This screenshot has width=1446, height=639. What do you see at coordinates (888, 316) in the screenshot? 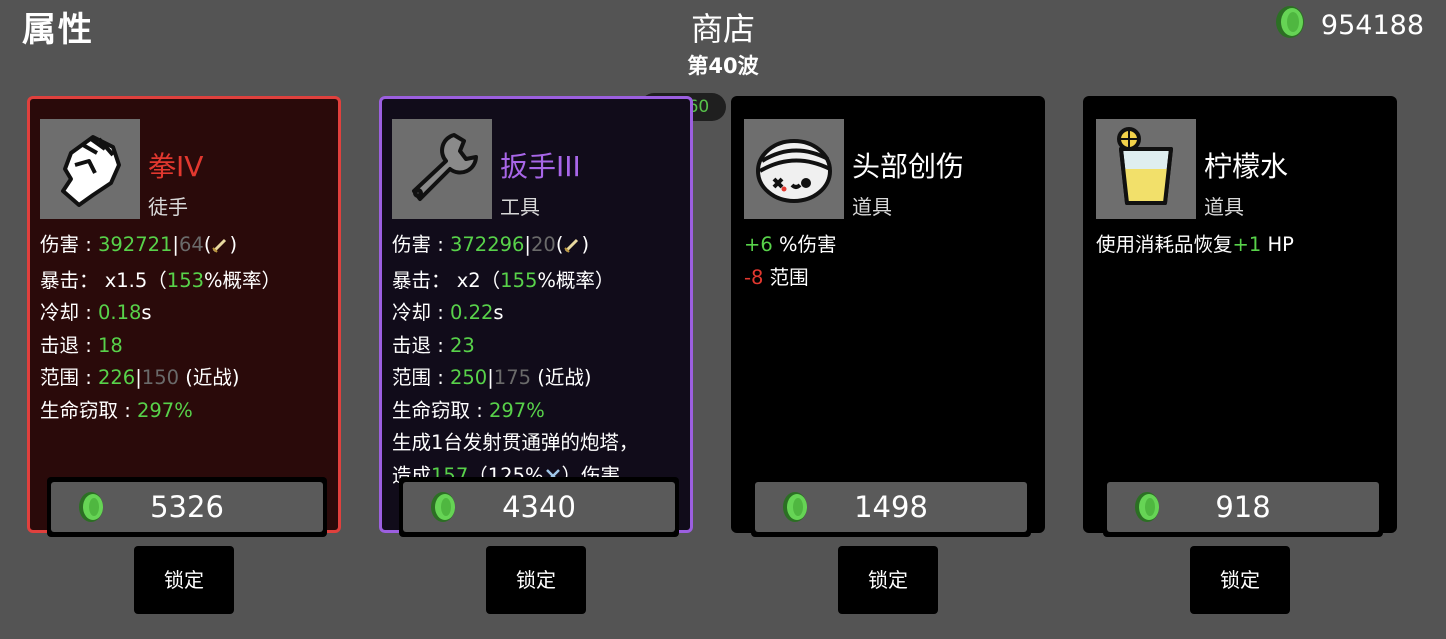
I see `shop-item-card: 头部创伤 道具 +6 %伤害 -8 范围 1498` at bounding box center [888, 316].